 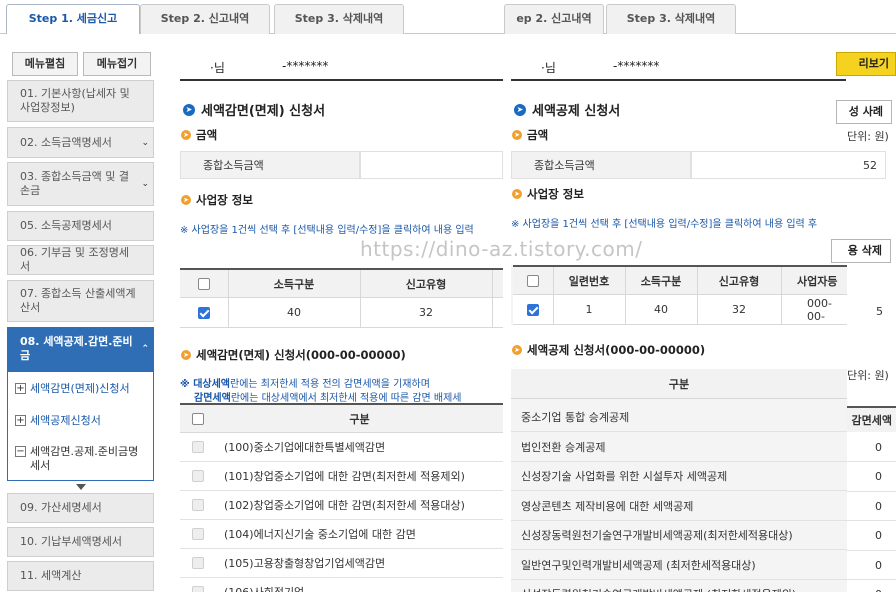 What do you see at coordinates (293, 355) in the screenshot?
I see `form-heading: ➤ 세액감면(면제) 신청서(000-00-00000)` at bounding box center [293, 355].